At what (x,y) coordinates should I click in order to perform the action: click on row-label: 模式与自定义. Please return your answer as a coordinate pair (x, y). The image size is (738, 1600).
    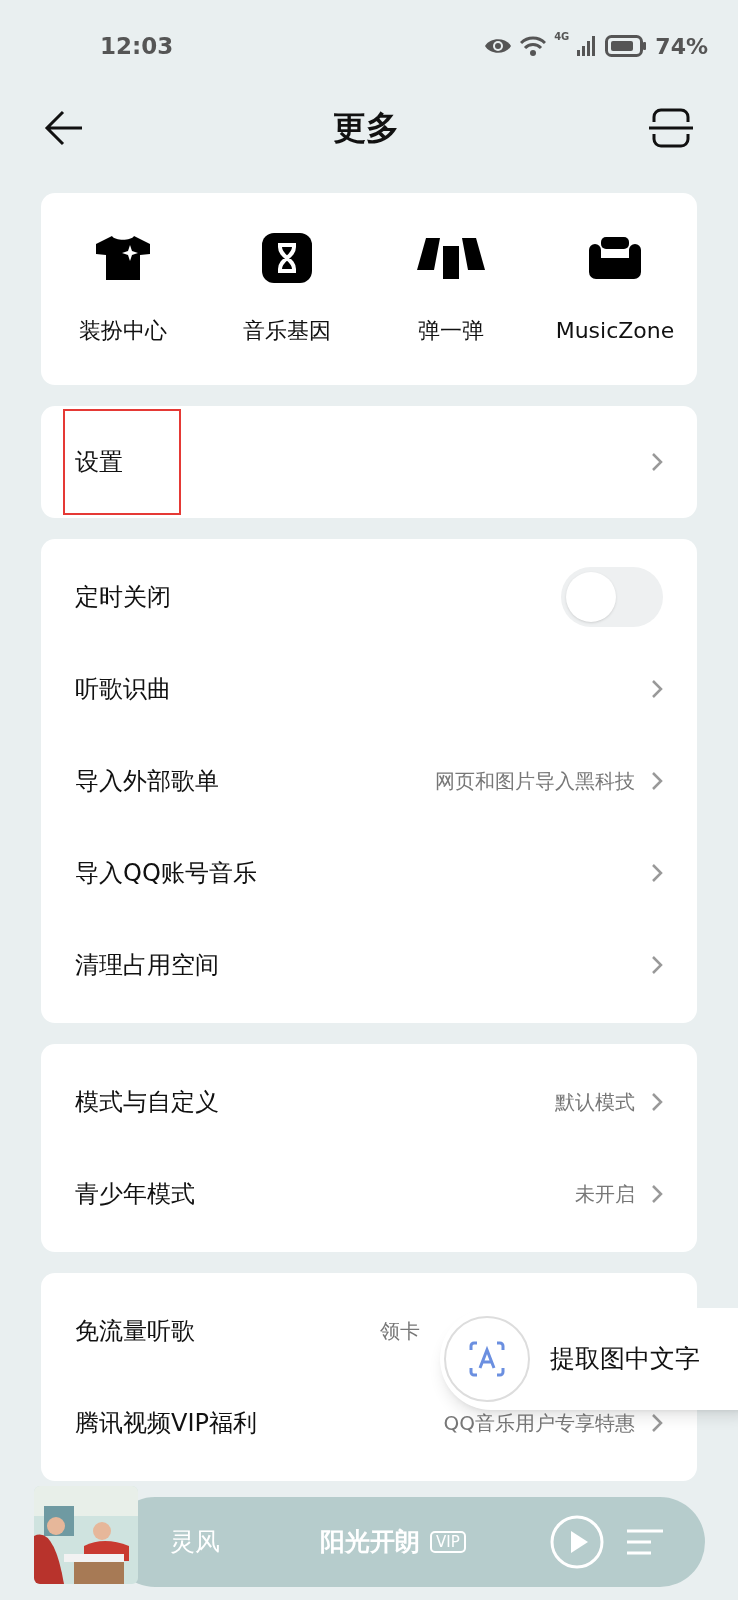
    Looking at the image, I should click on (147, 1102).